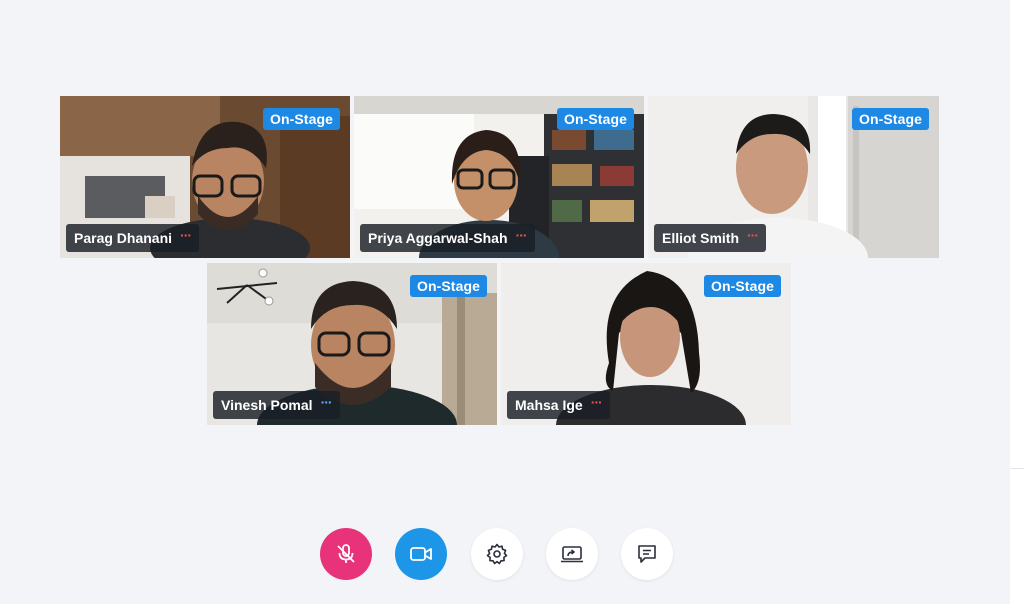  What do you see at coordinates (267, 405) in the screenshot?
I see `participant-name: Vinesh Pomal` at bounding box center [267, 405].